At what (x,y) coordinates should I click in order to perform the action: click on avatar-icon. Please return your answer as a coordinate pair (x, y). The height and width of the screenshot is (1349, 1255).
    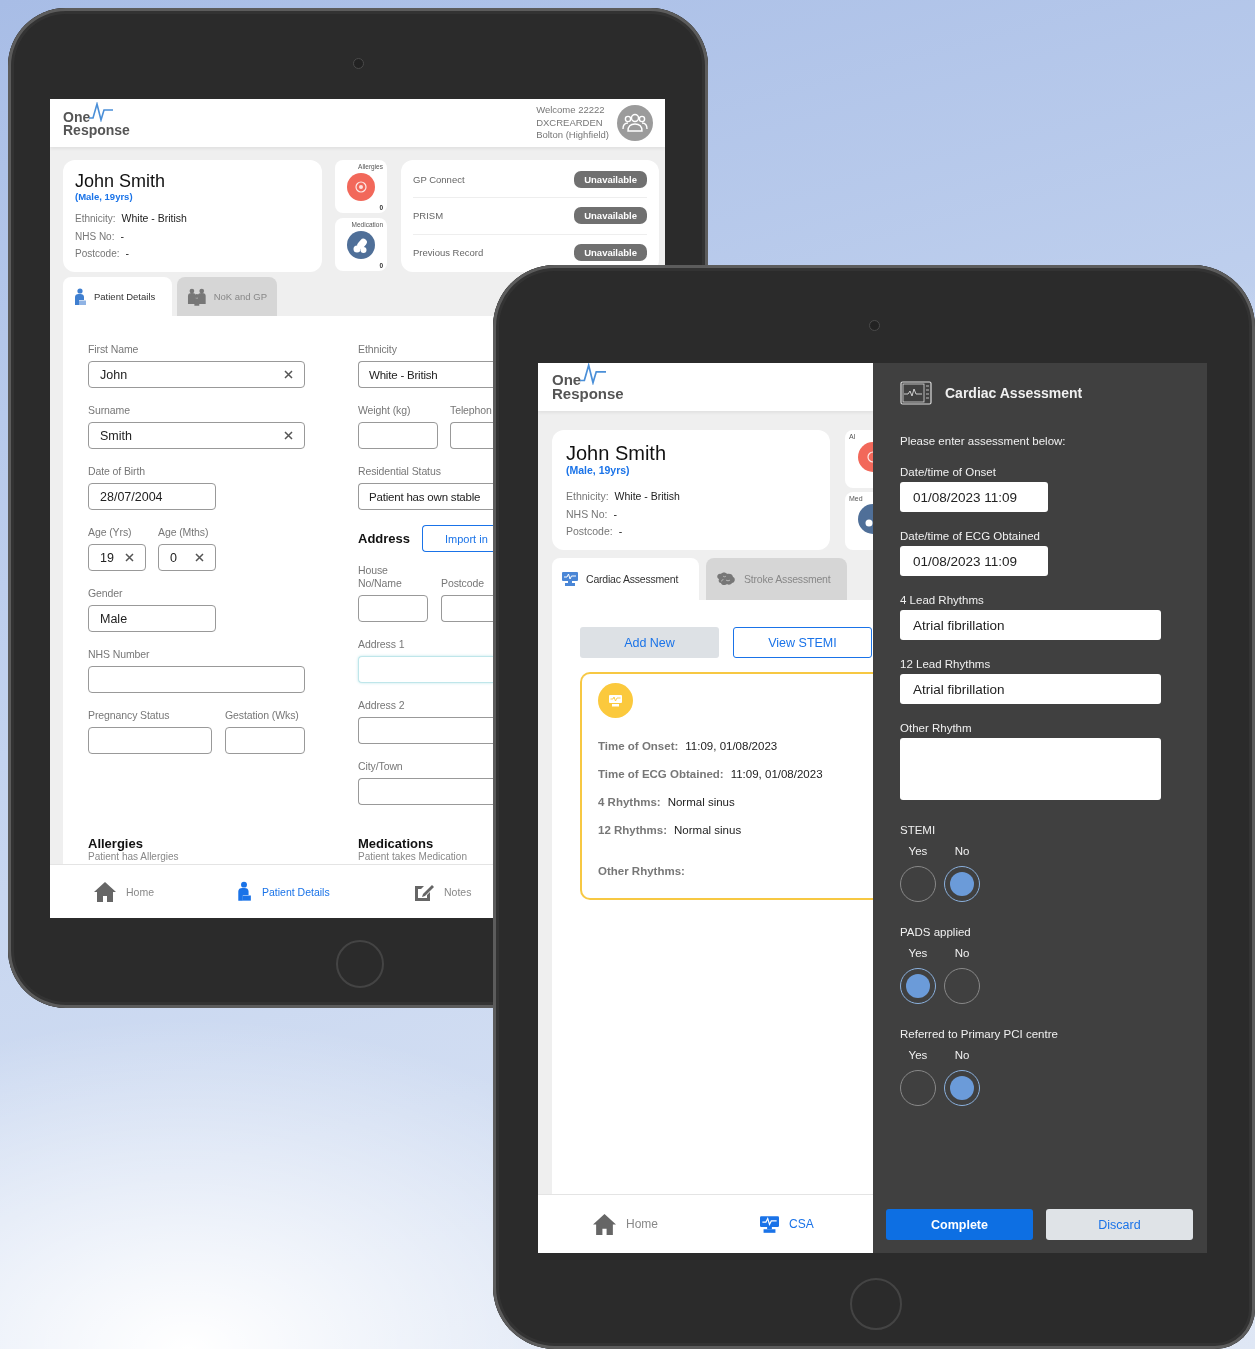
    Looking at the image, I should click on (635, 123).